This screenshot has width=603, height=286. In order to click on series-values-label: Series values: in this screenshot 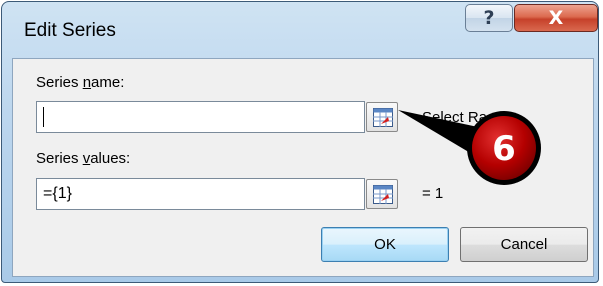, I will do `click(83, 158)`.